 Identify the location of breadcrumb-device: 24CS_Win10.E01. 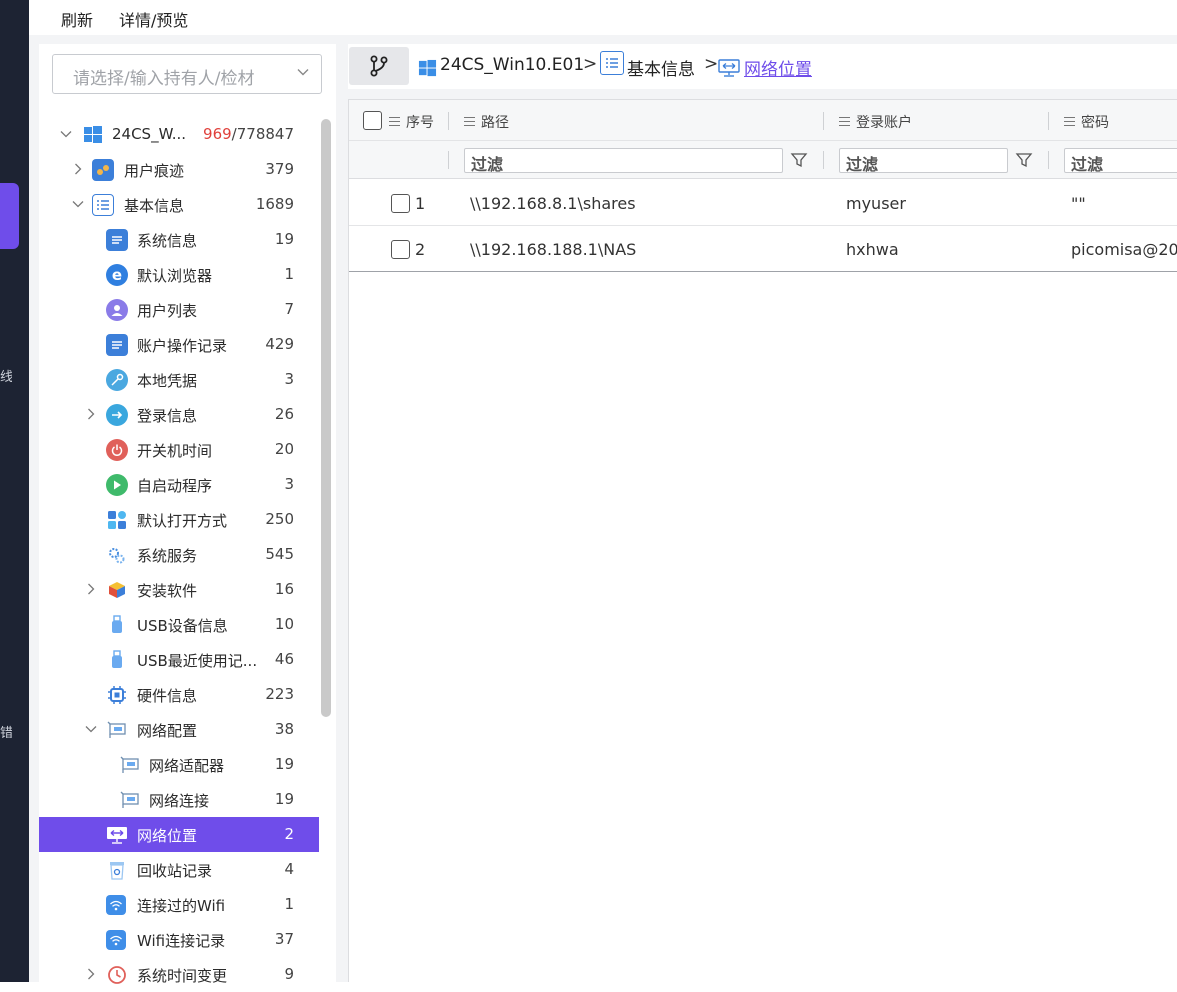
(512, 65).